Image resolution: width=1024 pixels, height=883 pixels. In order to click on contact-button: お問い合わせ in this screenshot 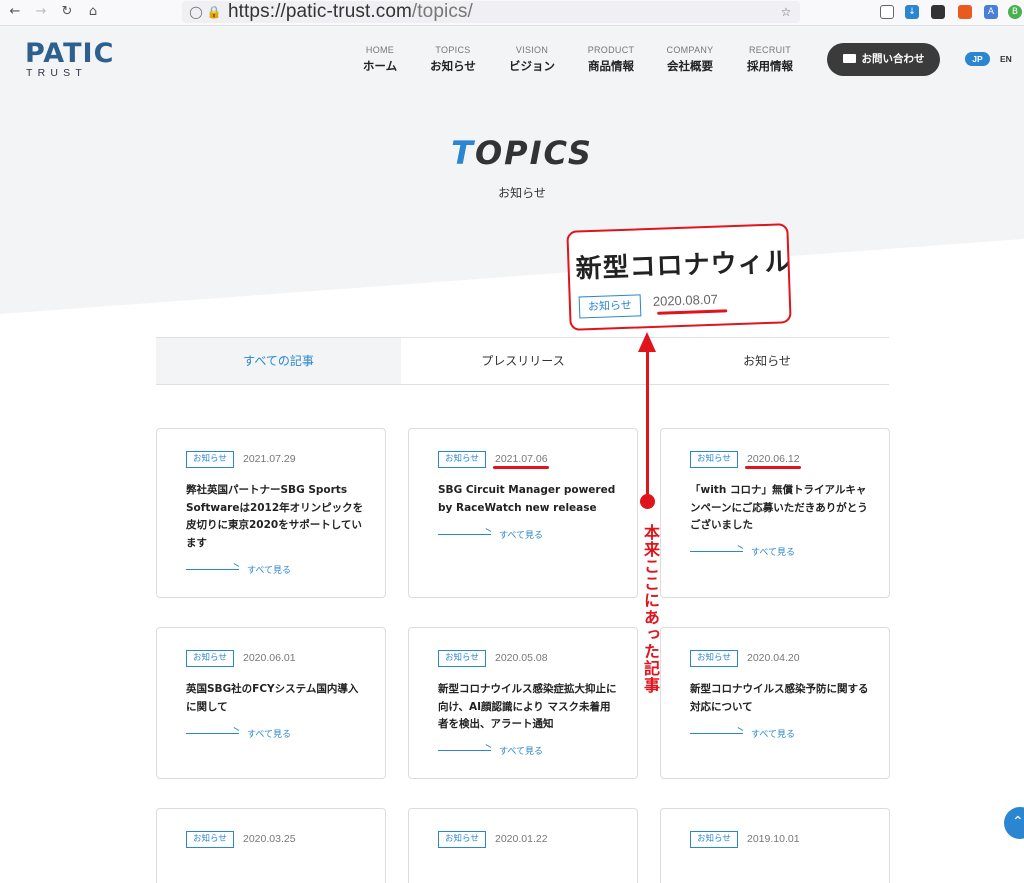, I will do `click(883, 59)`.